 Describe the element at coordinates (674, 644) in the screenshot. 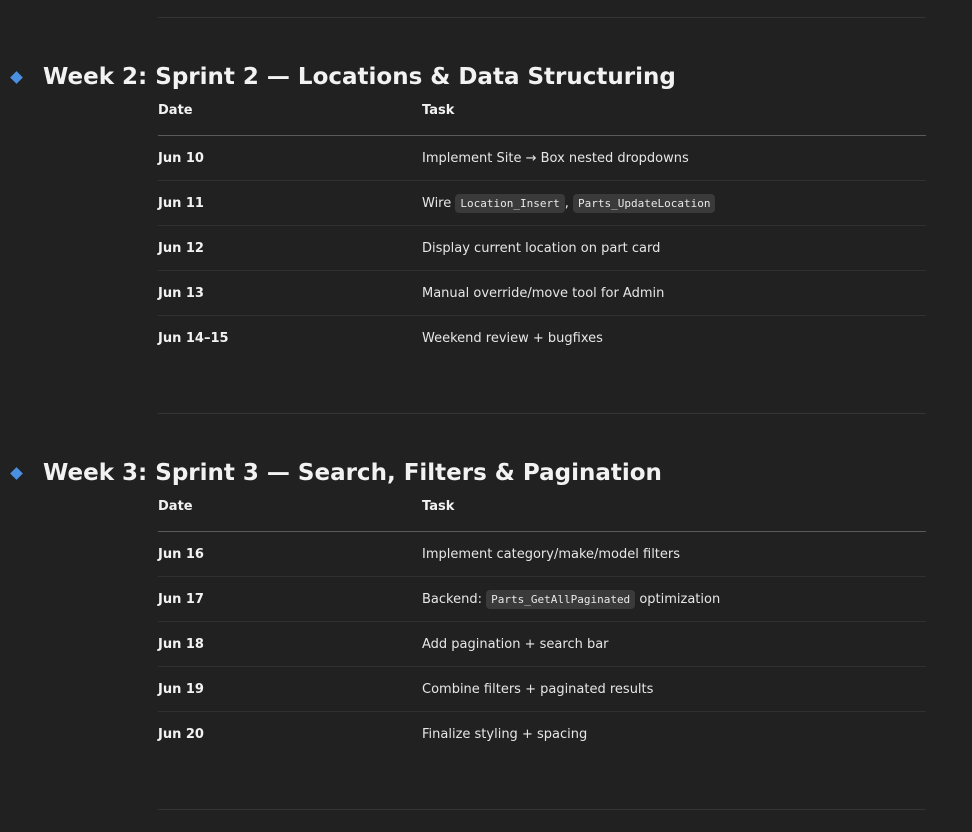

I see `task-cell: Add pagination + search bar` at that location.